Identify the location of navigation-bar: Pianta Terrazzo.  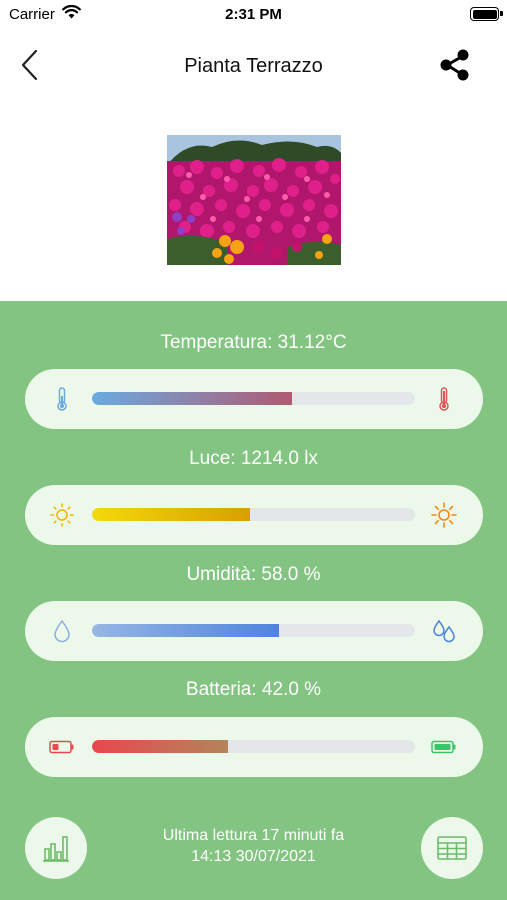
(253, 65).